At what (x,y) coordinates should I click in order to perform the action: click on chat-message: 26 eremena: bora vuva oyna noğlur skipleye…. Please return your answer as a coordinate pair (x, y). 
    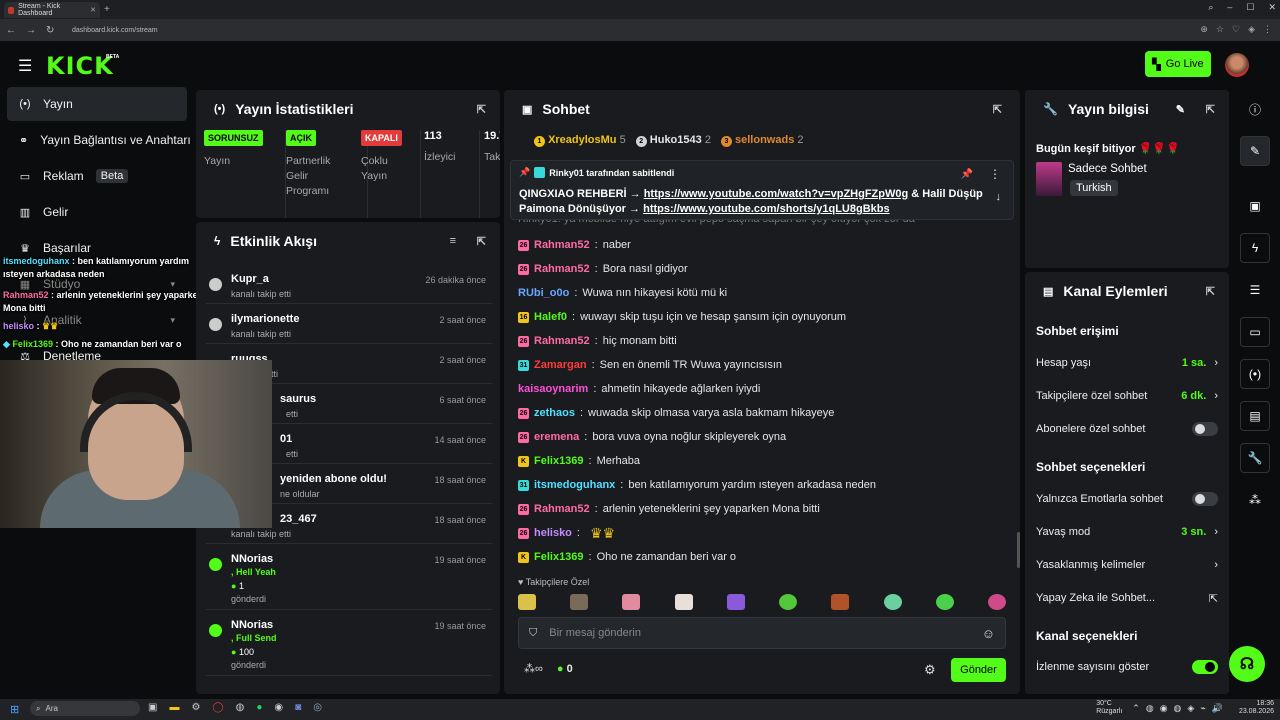
    Looking at the image, I should click on (763, 437).